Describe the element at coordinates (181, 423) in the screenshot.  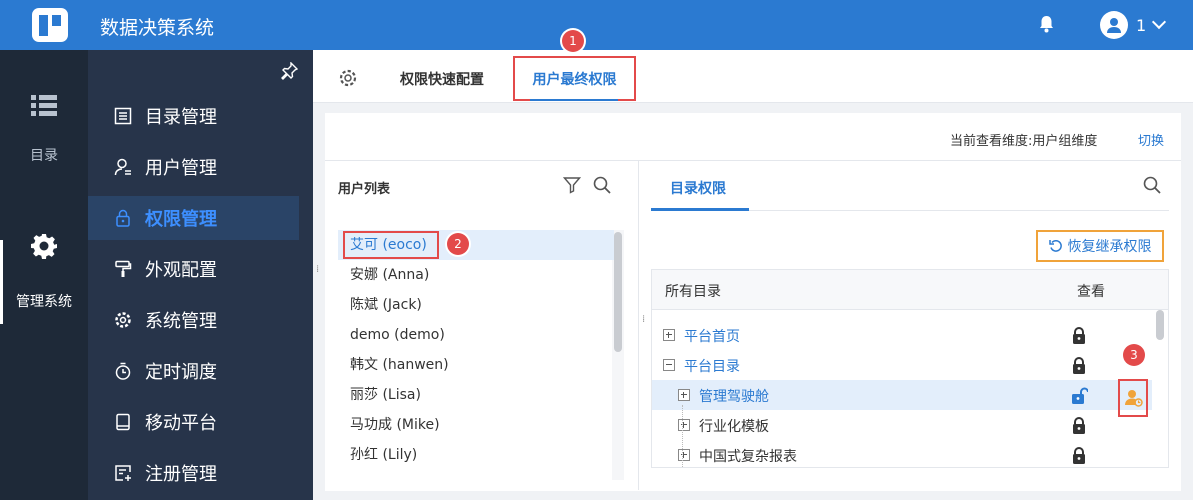
I see `nav-label: 移动平台` at that location.